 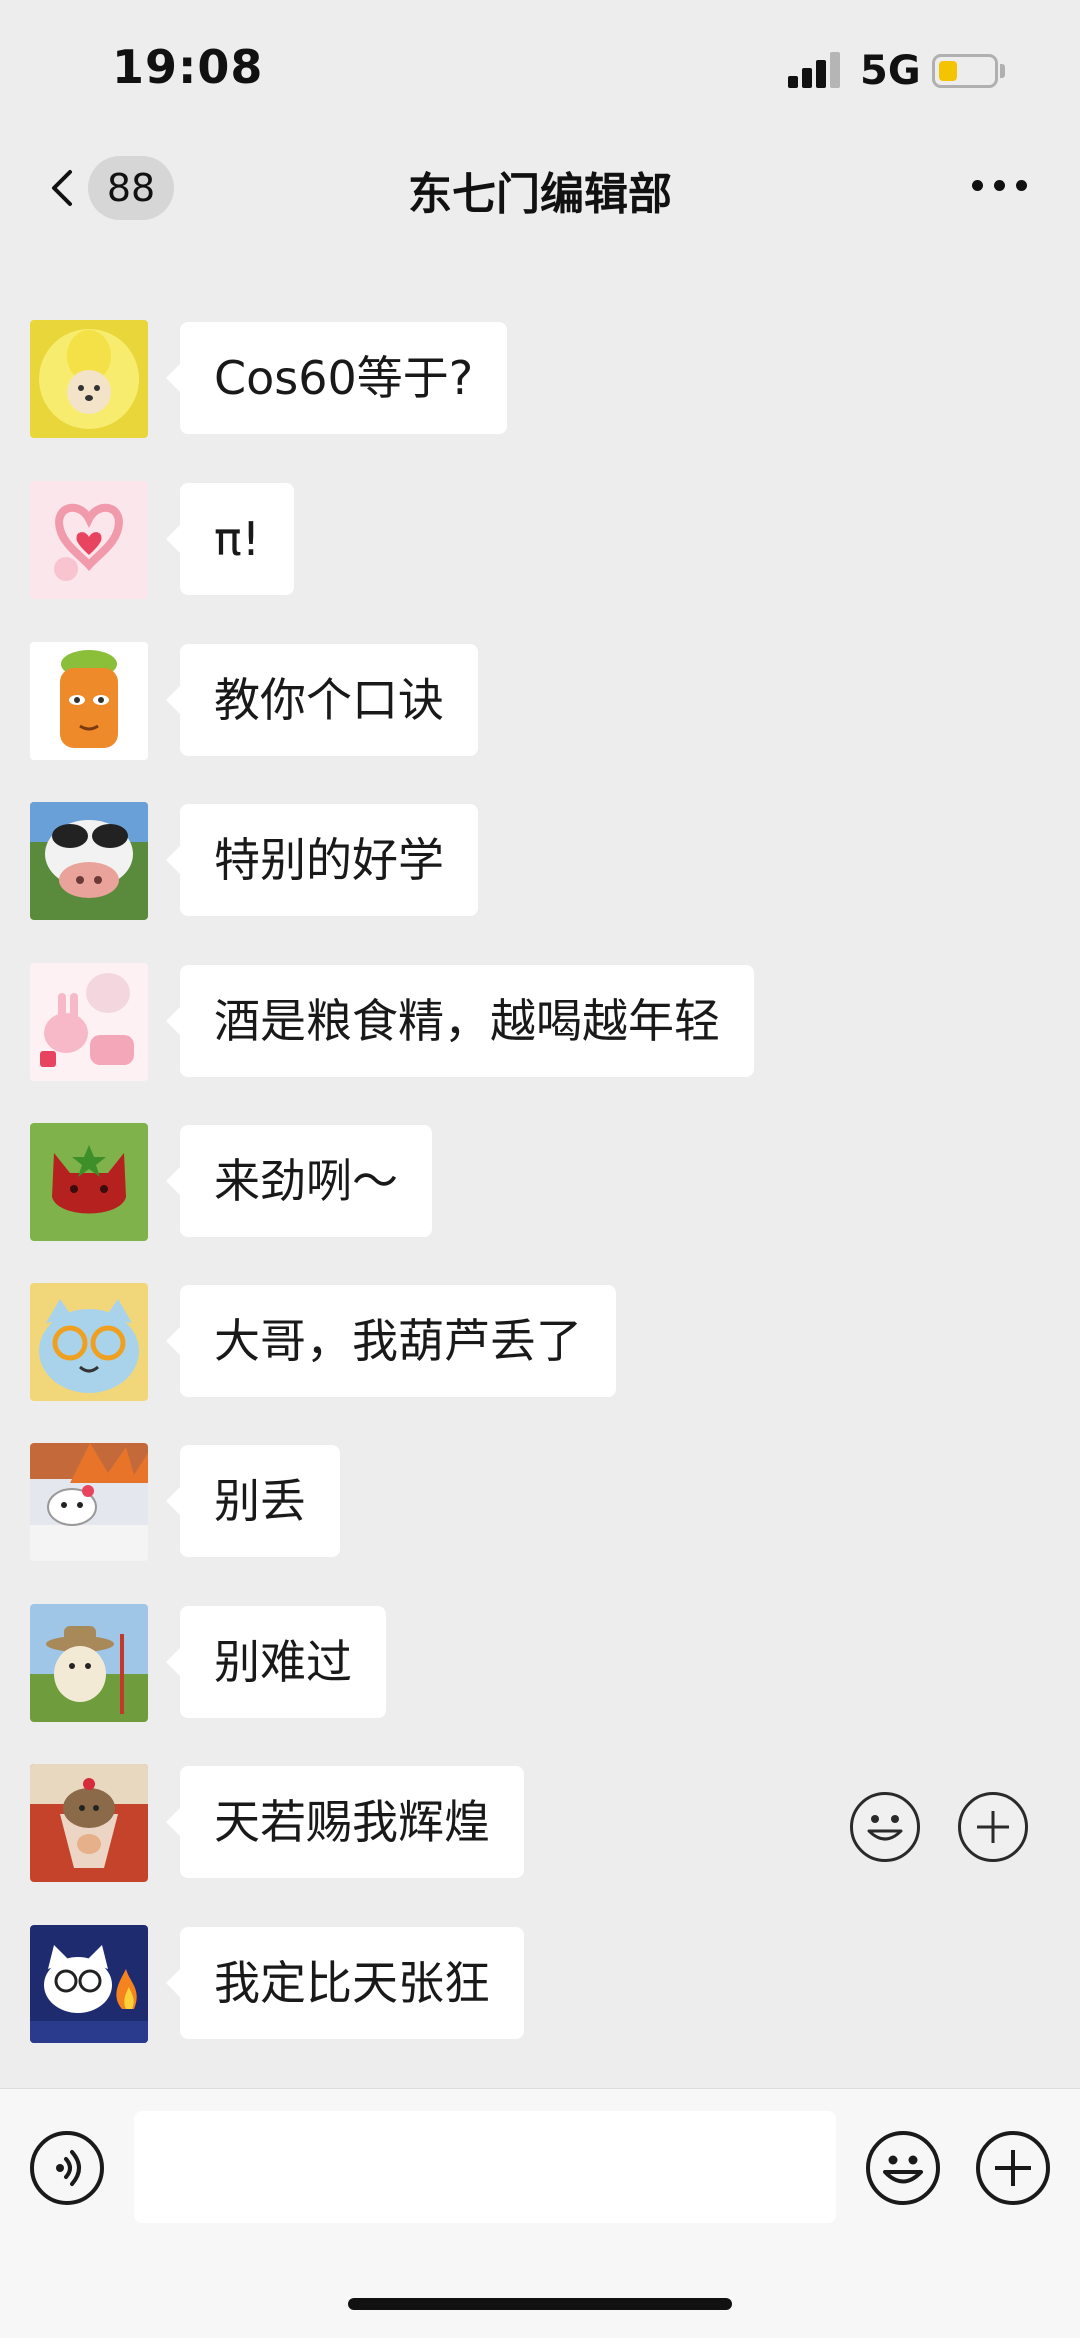 I want to click on carrot-face-avatar-icon, so click(x=89, y=701).